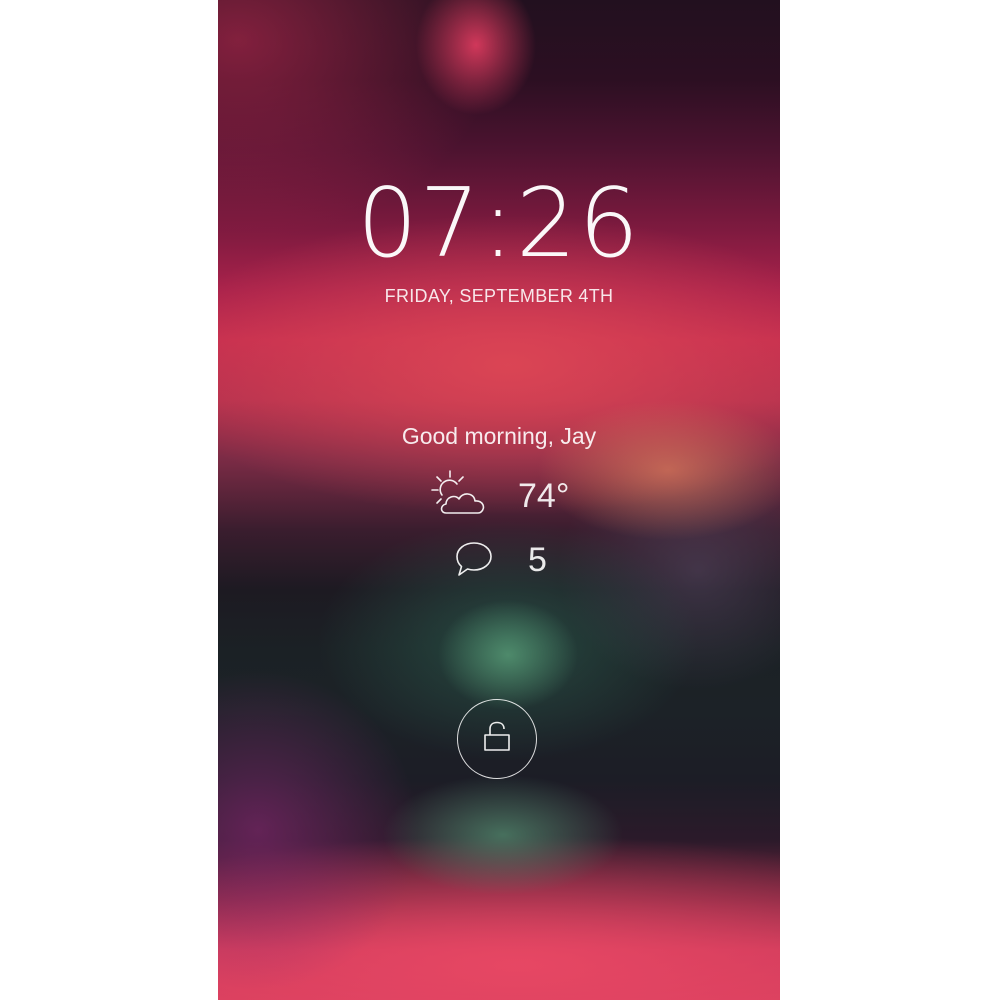 The height and width of the screenshot is (1000, 1000). Describe the element at coordinates (474, 560) in the screenshot. I see `speech-bubble-icon` at that location.